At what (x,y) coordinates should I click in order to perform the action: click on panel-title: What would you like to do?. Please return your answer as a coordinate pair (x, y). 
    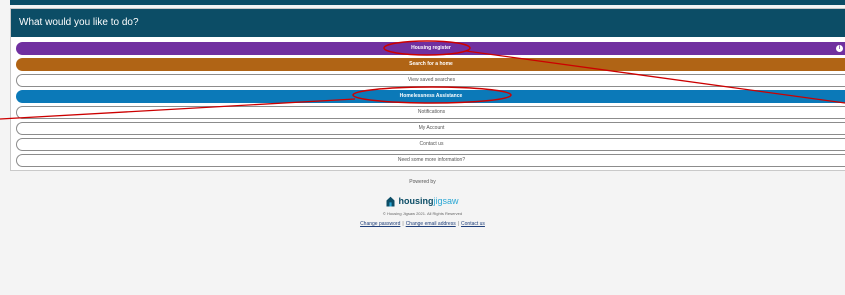
    Looking at the image, I should click on (428, 23).